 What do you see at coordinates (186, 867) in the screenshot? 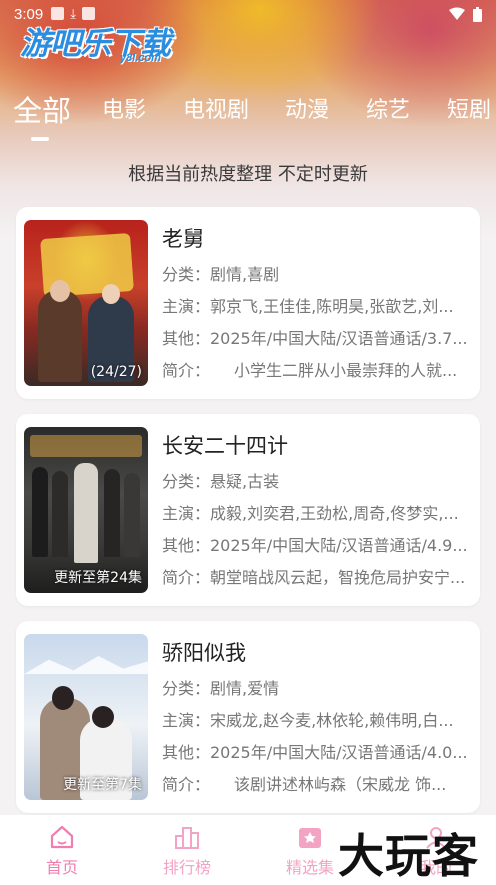
I see `nav-ranking-label: 排行榜` at bounding box center [186, 867].